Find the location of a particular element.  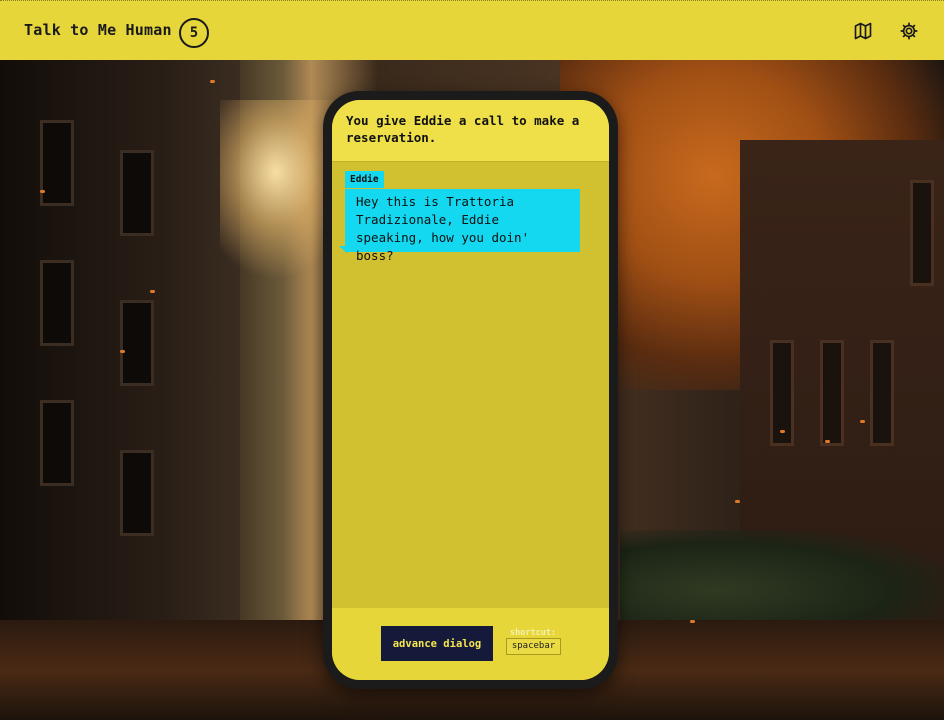

level-badge: 5 is located at coordinates (194, 33).